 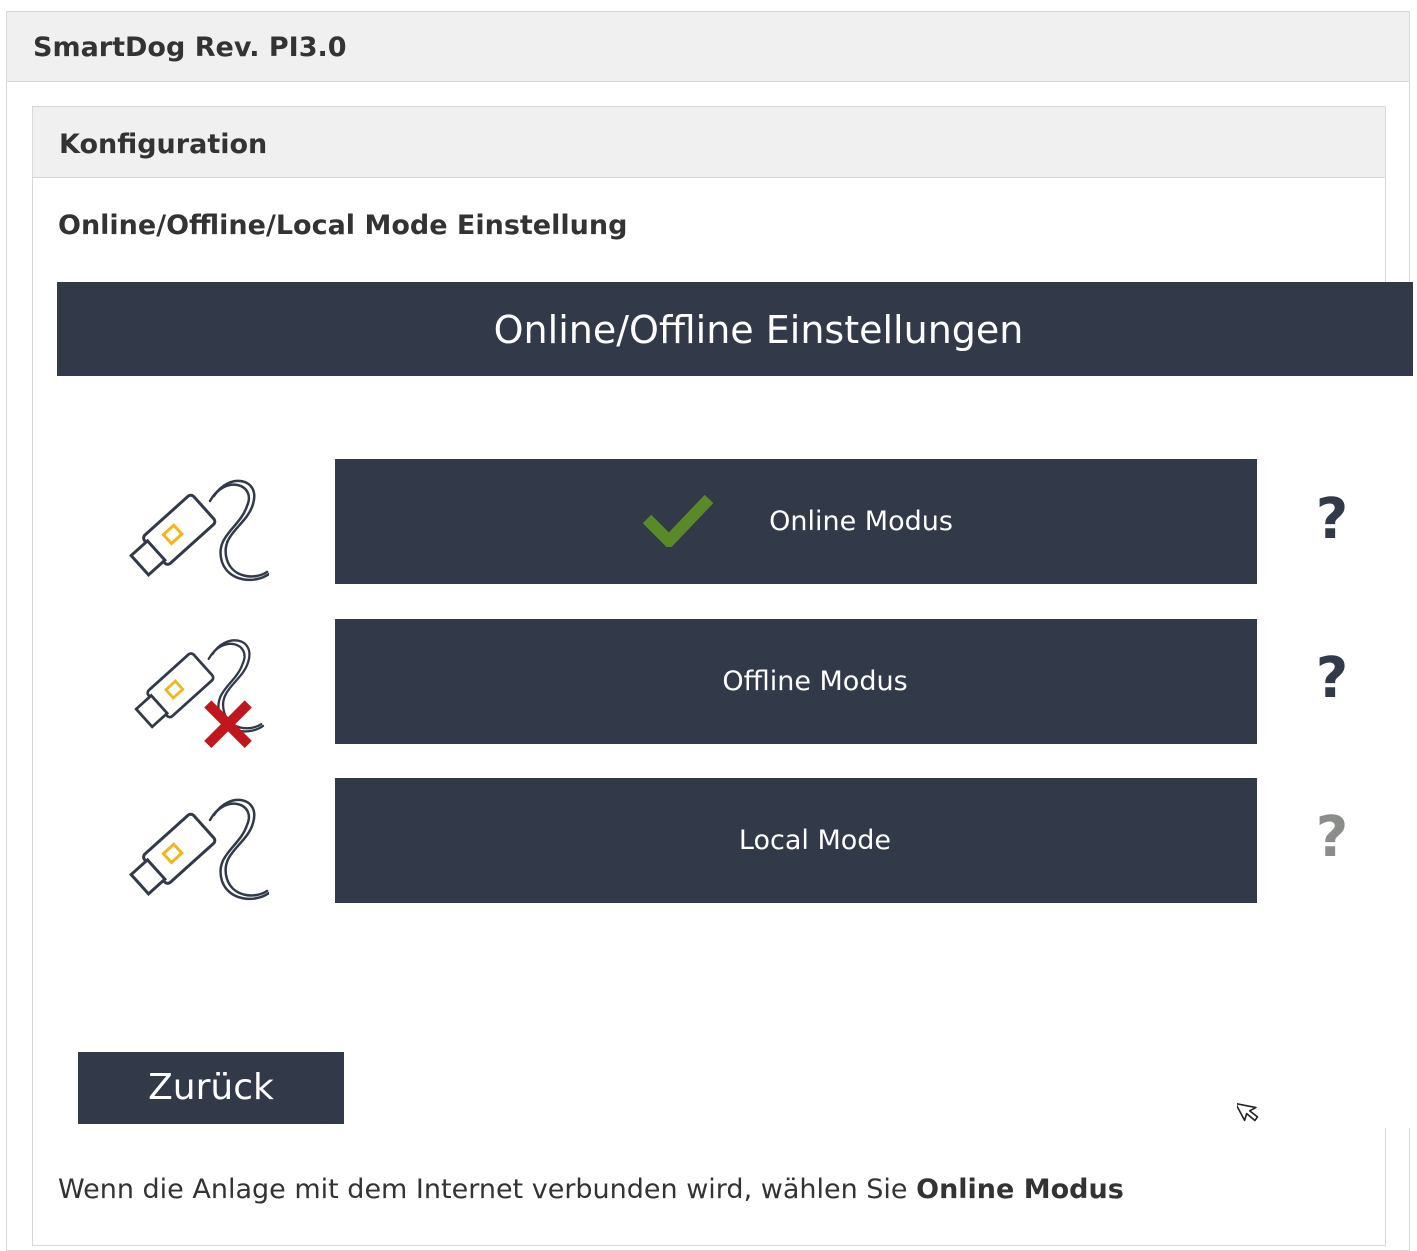 What do you see at coordinates (343, 225) in the screenshot?
I see `section-title: Online/Offline/Local Mode Einstellung` at bounding box center [343, 225].